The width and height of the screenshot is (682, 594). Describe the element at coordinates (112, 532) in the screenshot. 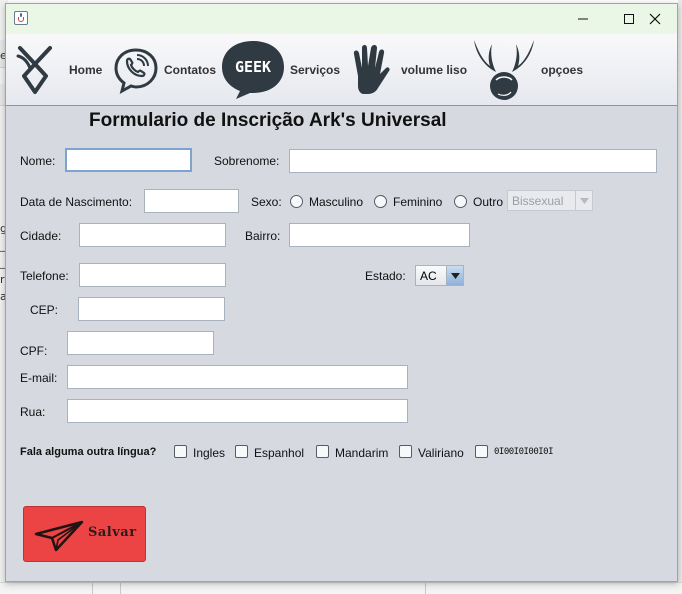

I see `save-button-label: Salvar` at that location.